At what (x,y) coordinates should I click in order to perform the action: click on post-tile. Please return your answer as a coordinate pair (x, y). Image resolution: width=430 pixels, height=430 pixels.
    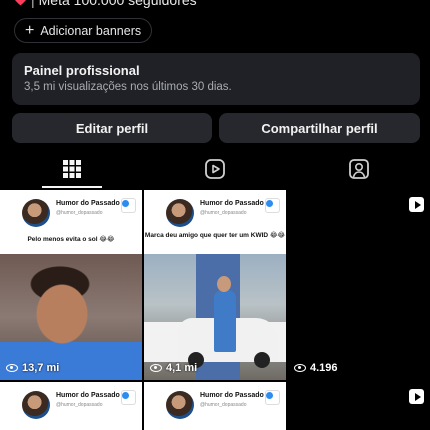
    Looking at the image, I should click on (359, 406).